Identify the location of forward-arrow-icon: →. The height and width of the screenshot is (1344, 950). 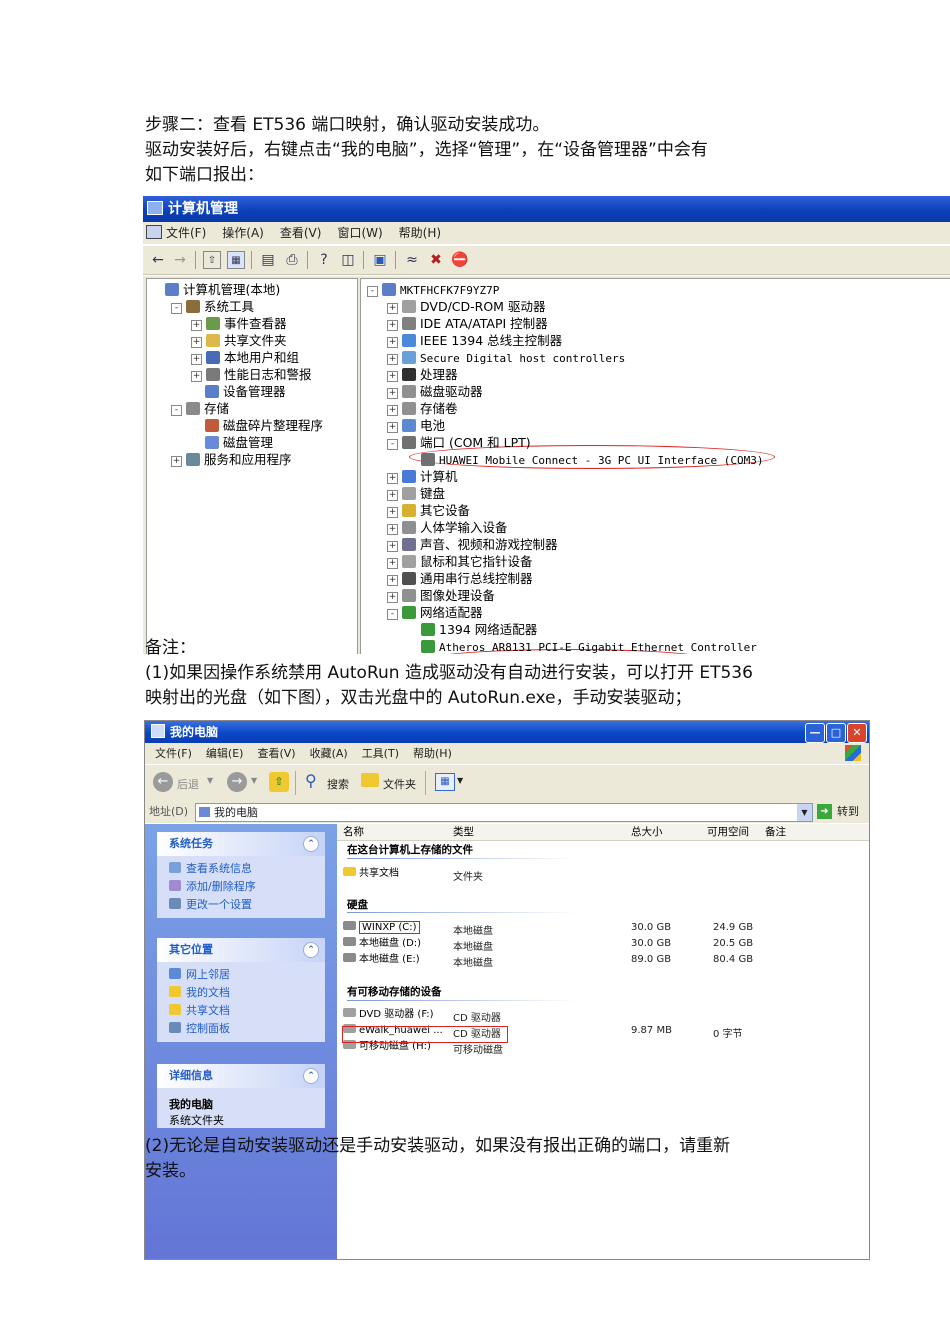
(180, 260).